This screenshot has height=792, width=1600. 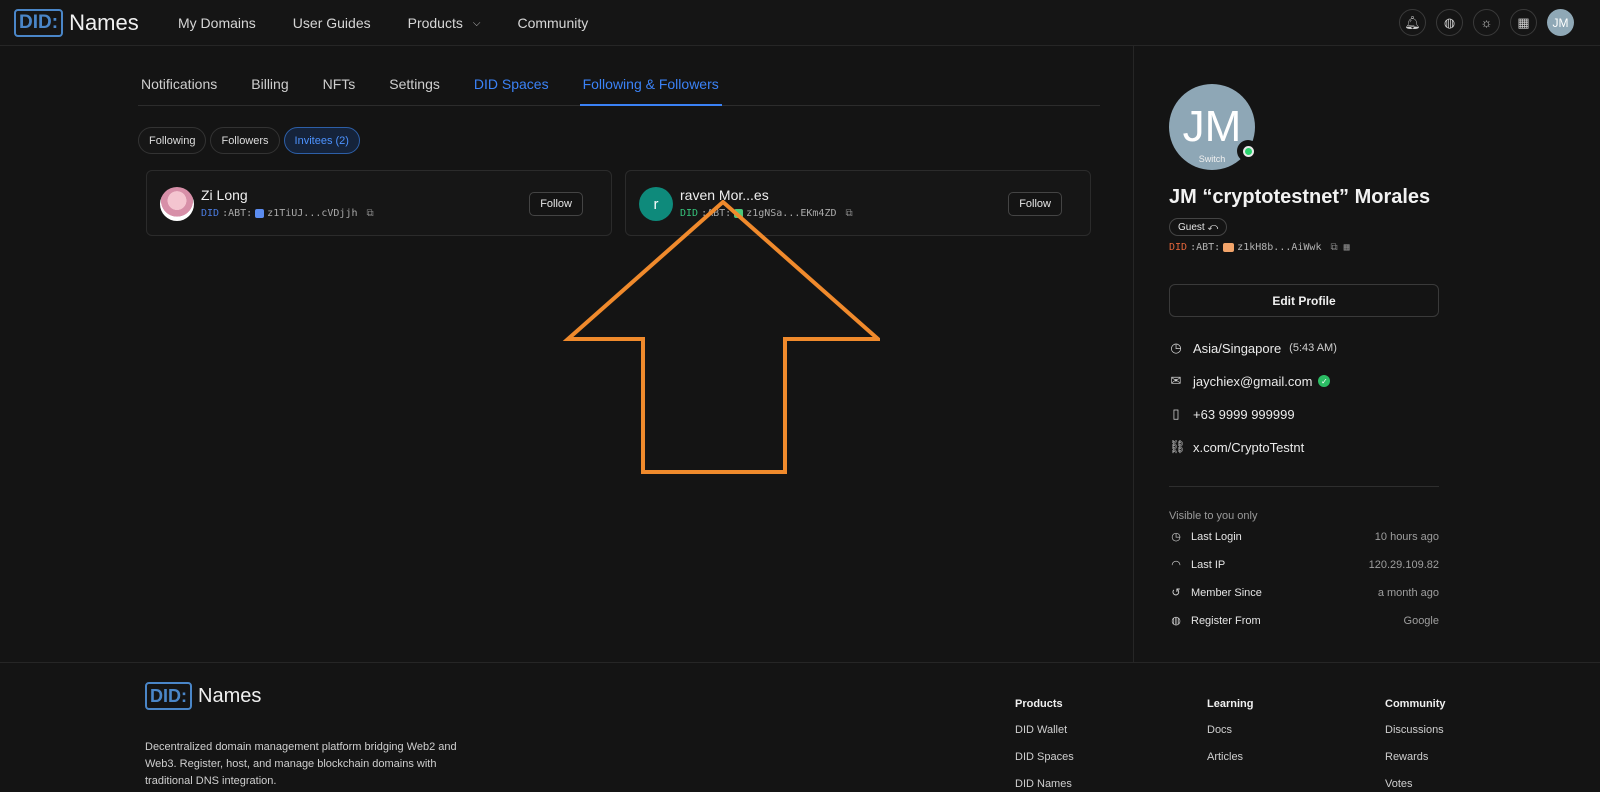 What do you see at coordinates (1244, 414) in the screenshot?
I see `phone: +63 9999 999999` at bounding box center [1244, 414].